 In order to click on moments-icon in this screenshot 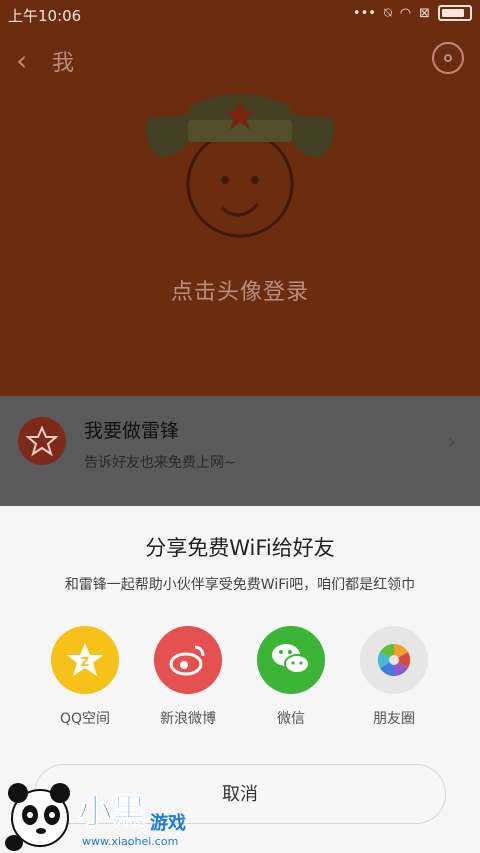, I will do `click(394, 660)`.